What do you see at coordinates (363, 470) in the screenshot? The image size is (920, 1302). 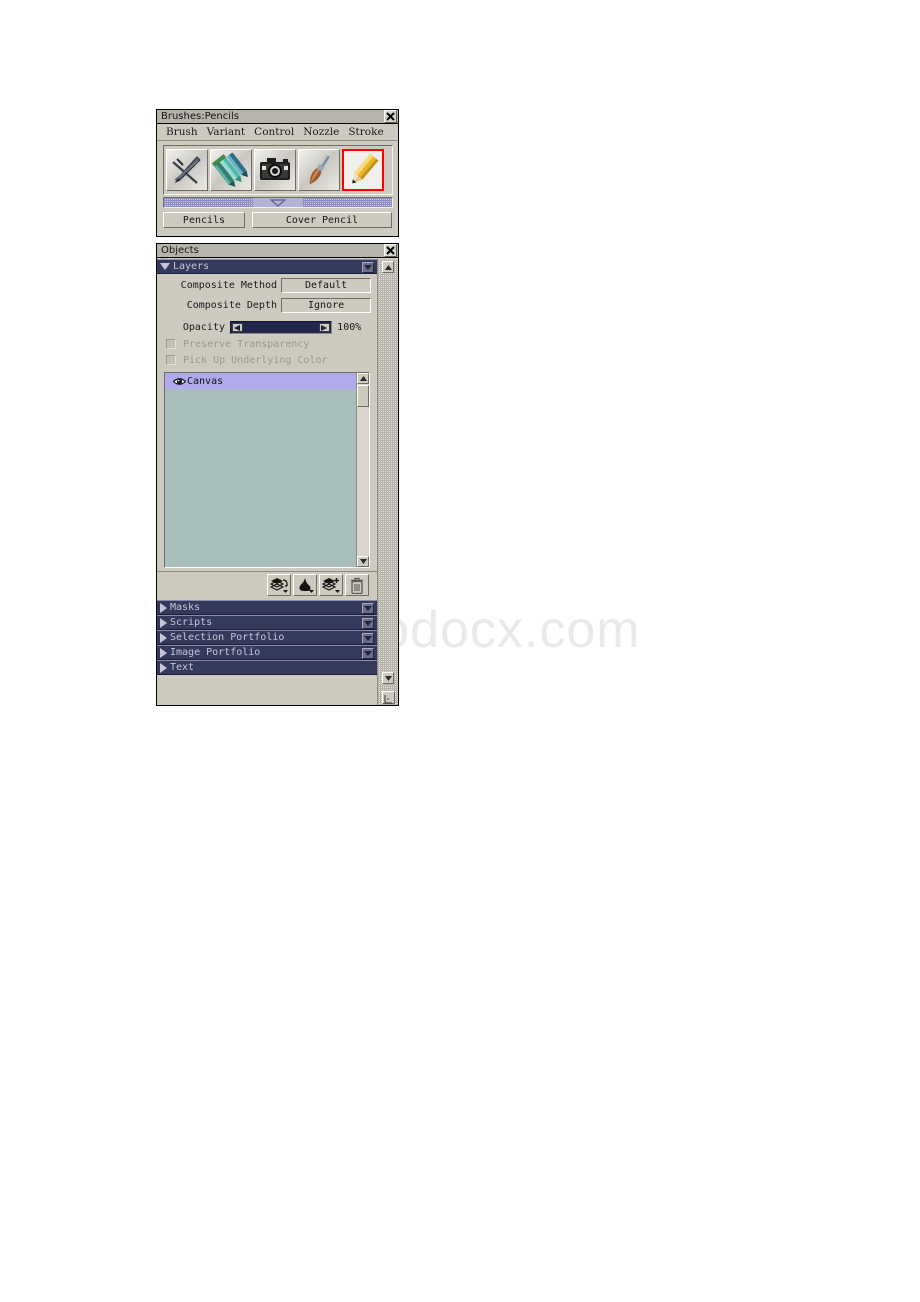 I see `layer-list-scrollbar` at bounding box center [363, 470].